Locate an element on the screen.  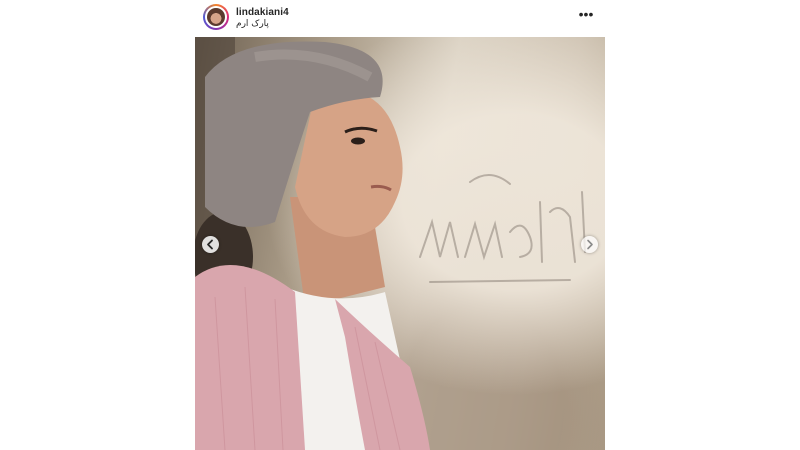
next-image-button is located at coordinates (589, 244).